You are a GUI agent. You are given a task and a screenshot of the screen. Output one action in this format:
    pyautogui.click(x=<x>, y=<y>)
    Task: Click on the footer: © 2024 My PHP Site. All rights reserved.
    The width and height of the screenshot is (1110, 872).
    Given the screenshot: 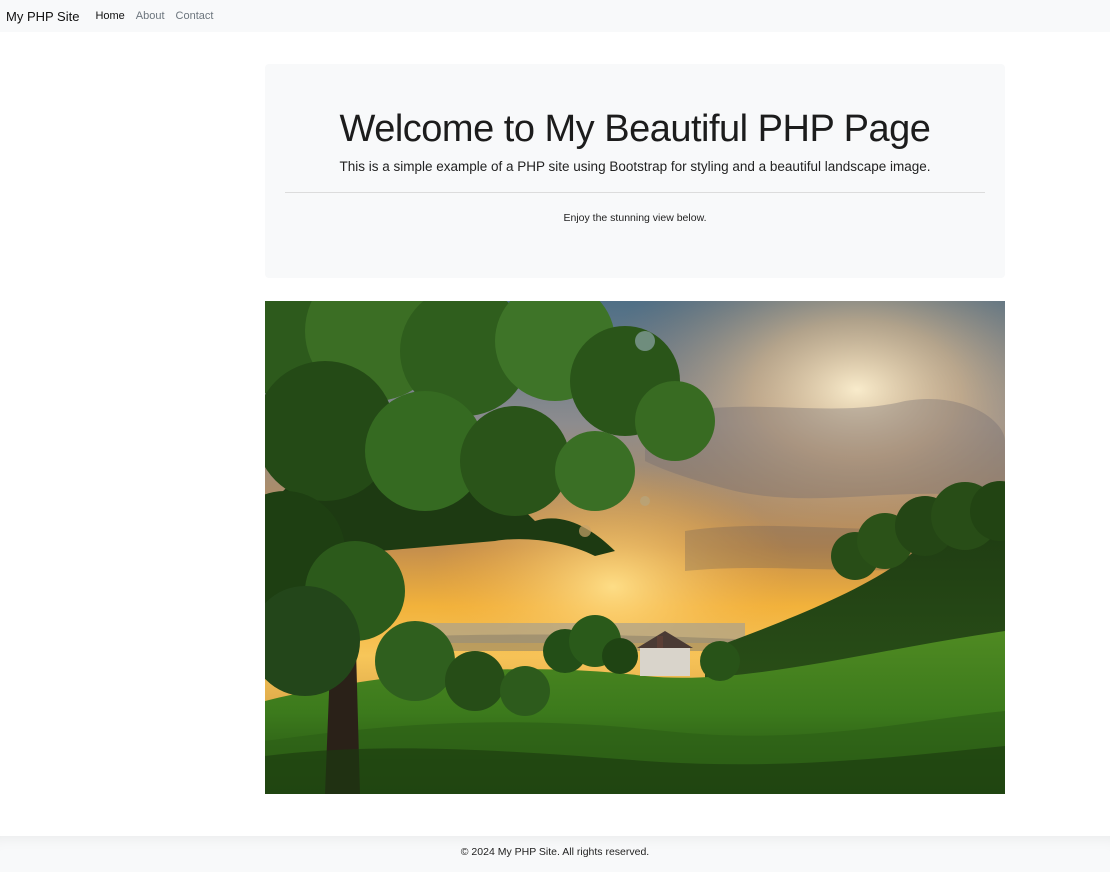 What is the action you would take?
    pyautogui.click(x=555, y=854)
    